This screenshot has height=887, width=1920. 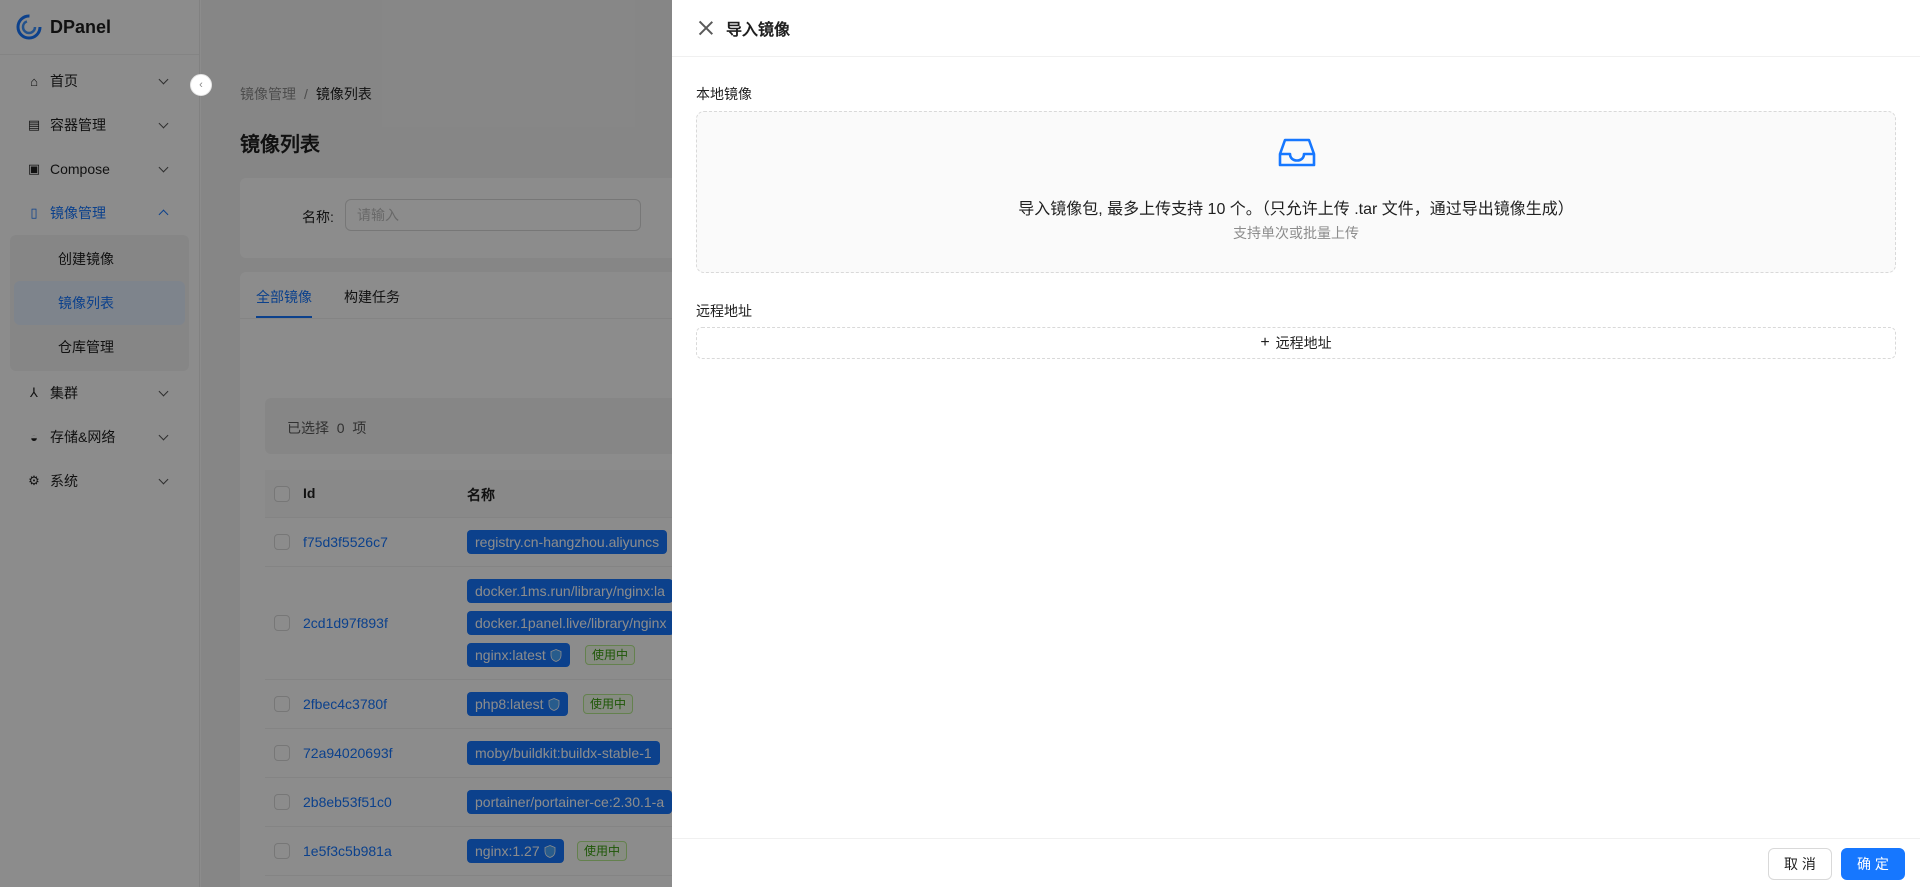 What do you see at coordinates (1296, 862) in the screenshot?
I see `drawer-footer: 取 消 确 定` at bounding box center [1296, 862].